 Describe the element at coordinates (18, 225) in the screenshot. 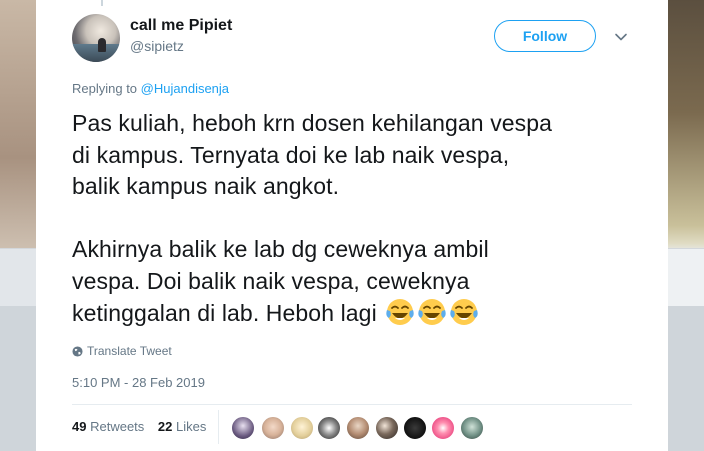

I see `background-photo-left` at that location.